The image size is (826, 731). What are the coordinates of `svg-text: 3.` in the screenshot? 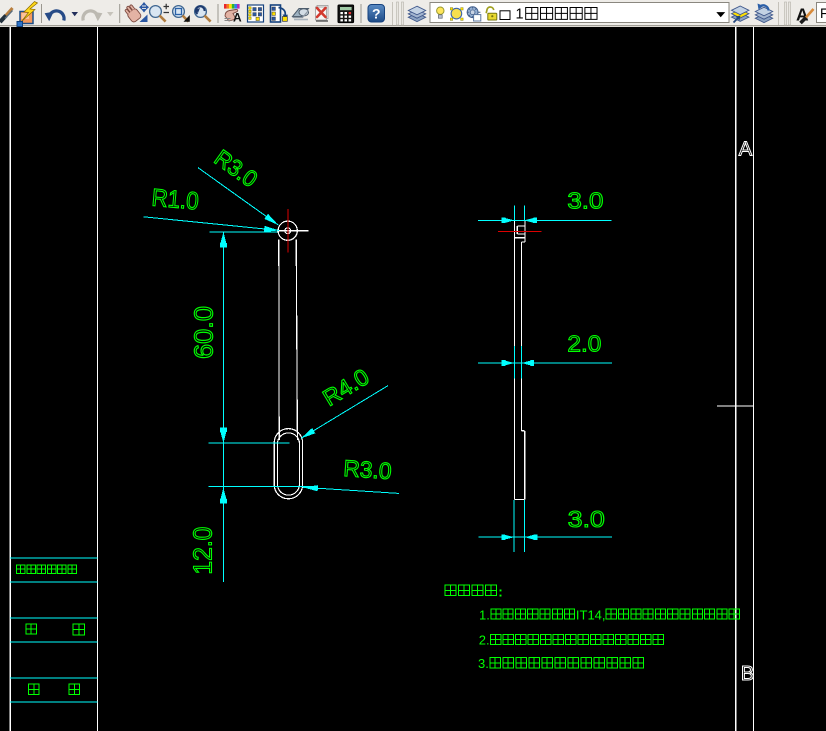 It's located at (483, 663).